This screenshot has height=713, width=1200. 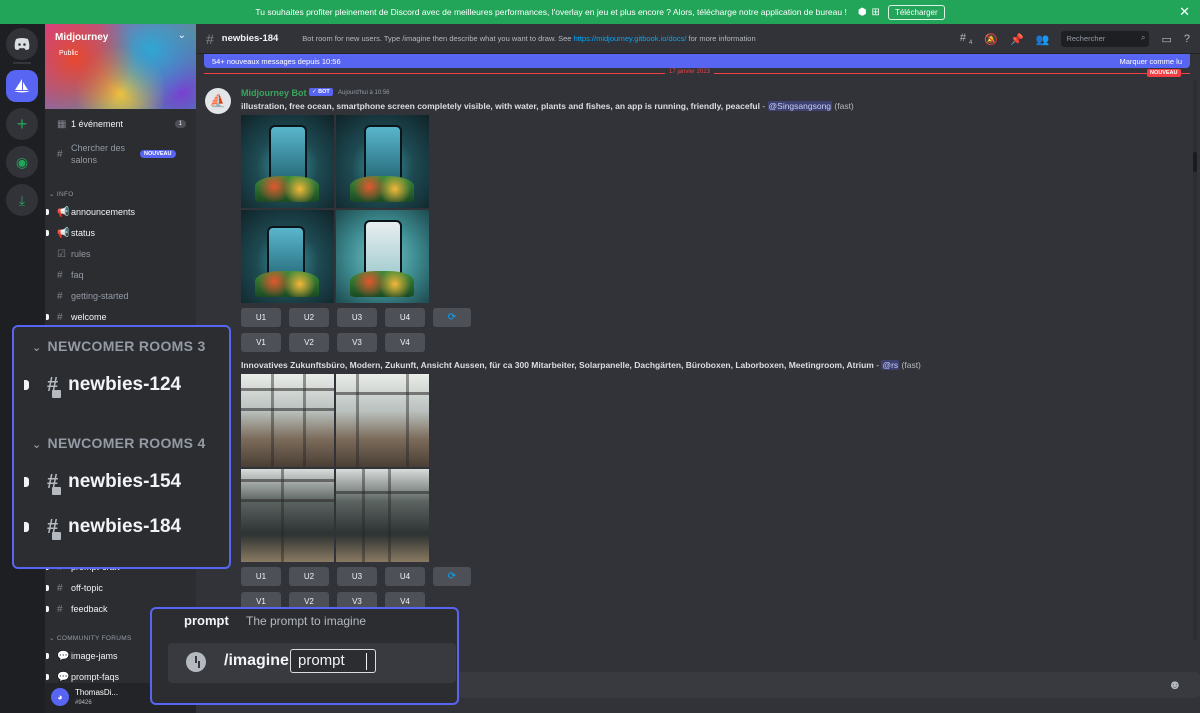 I want to click on v3-button: V3, so click(x=357, y=342).